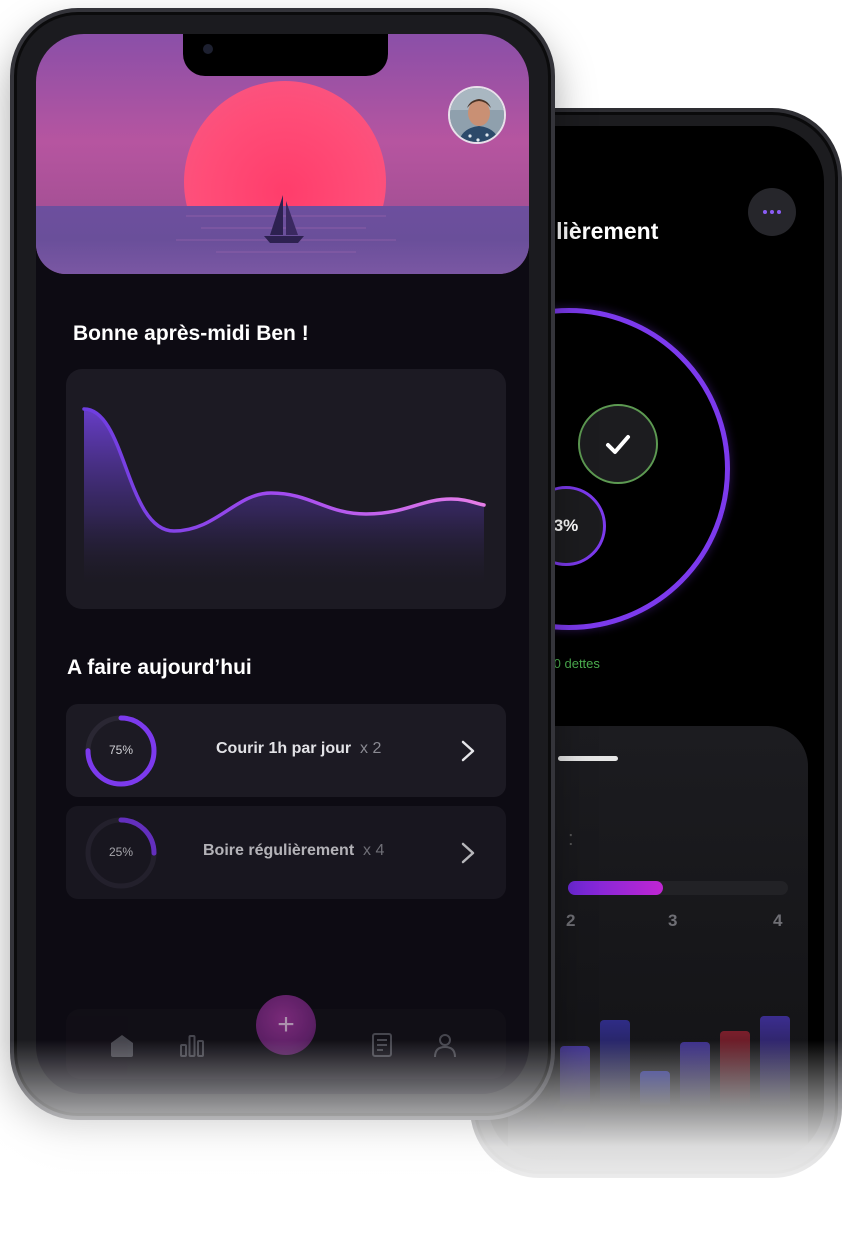  I want to click on task-item-courir: 75% Courir 1h par jour x 2, so click(286, 750).